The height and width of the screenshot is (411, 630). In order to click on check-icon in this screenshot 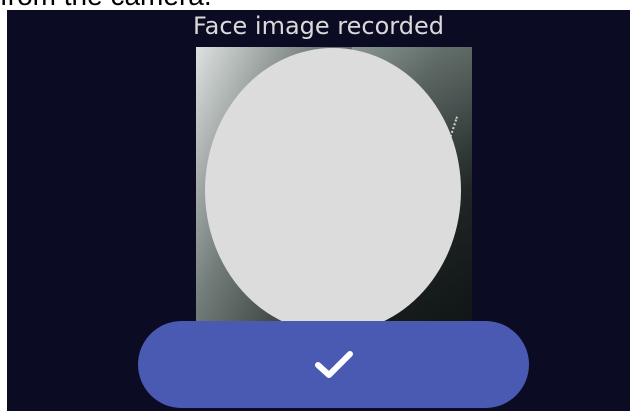, I will do `click(333, 364)`.